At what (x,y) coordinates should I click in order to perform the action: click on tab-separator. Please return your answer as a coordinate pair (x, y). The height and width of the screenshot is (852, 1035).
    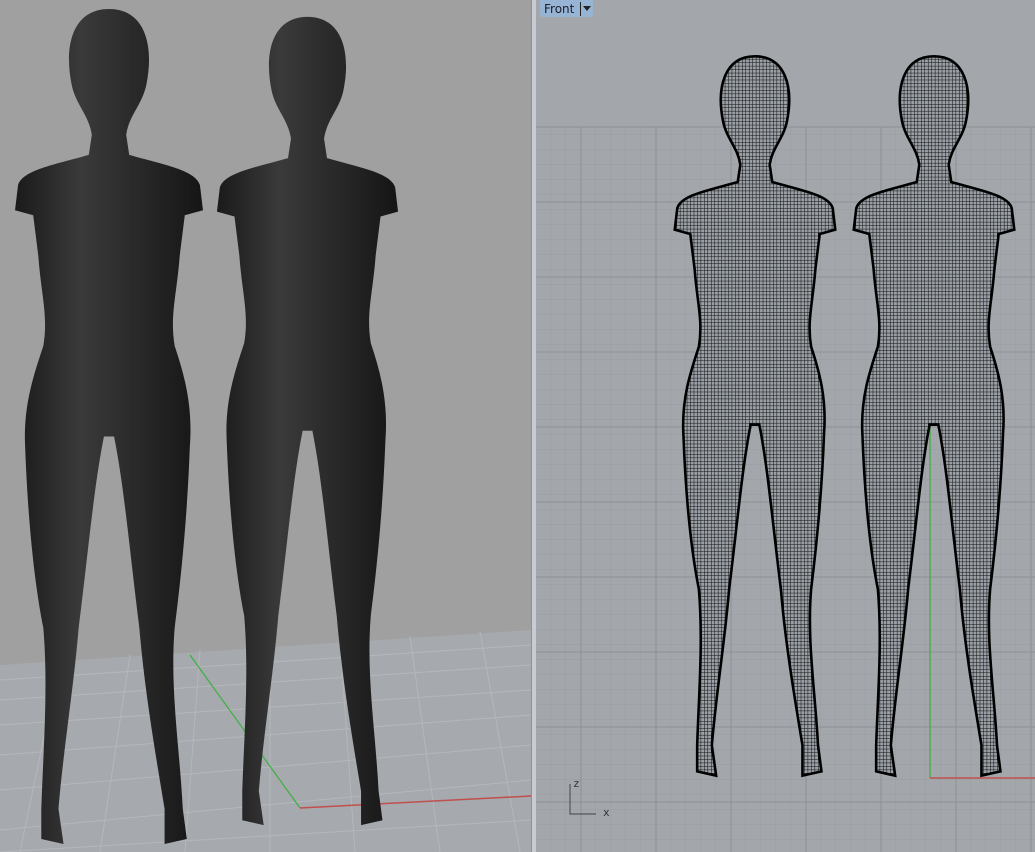
    Looking at the image, I should click on (581, 8).